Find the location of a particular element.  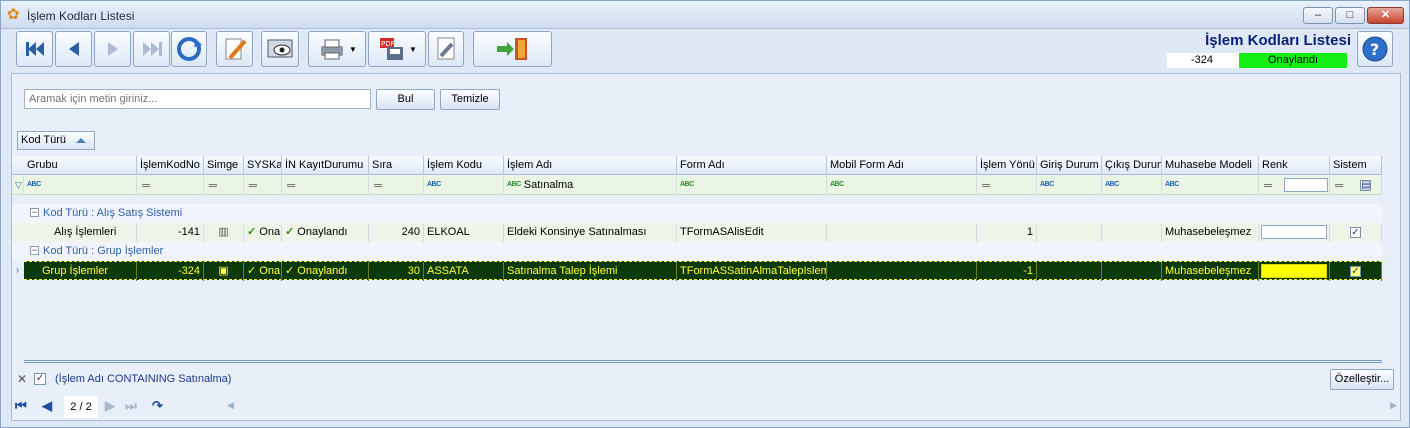

butterfly-app-icon: ✿ is located at coordinates (13, 14).